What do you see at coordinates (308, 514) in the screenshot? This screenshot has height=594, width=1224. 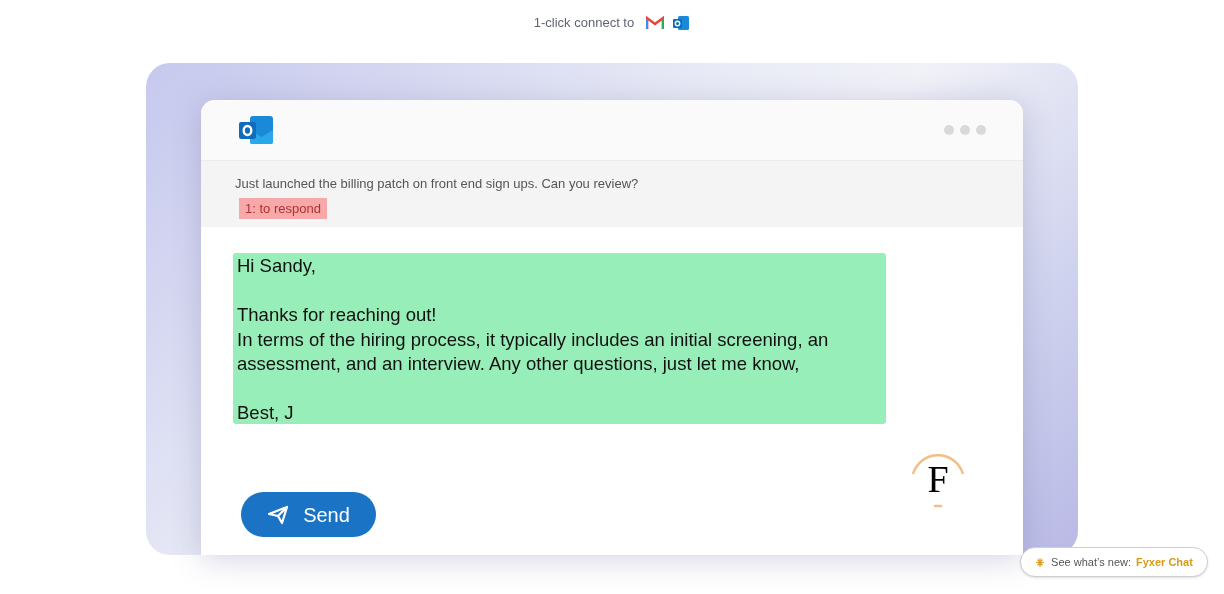 I see `send-button: Send` at bounding box center [308, 514].